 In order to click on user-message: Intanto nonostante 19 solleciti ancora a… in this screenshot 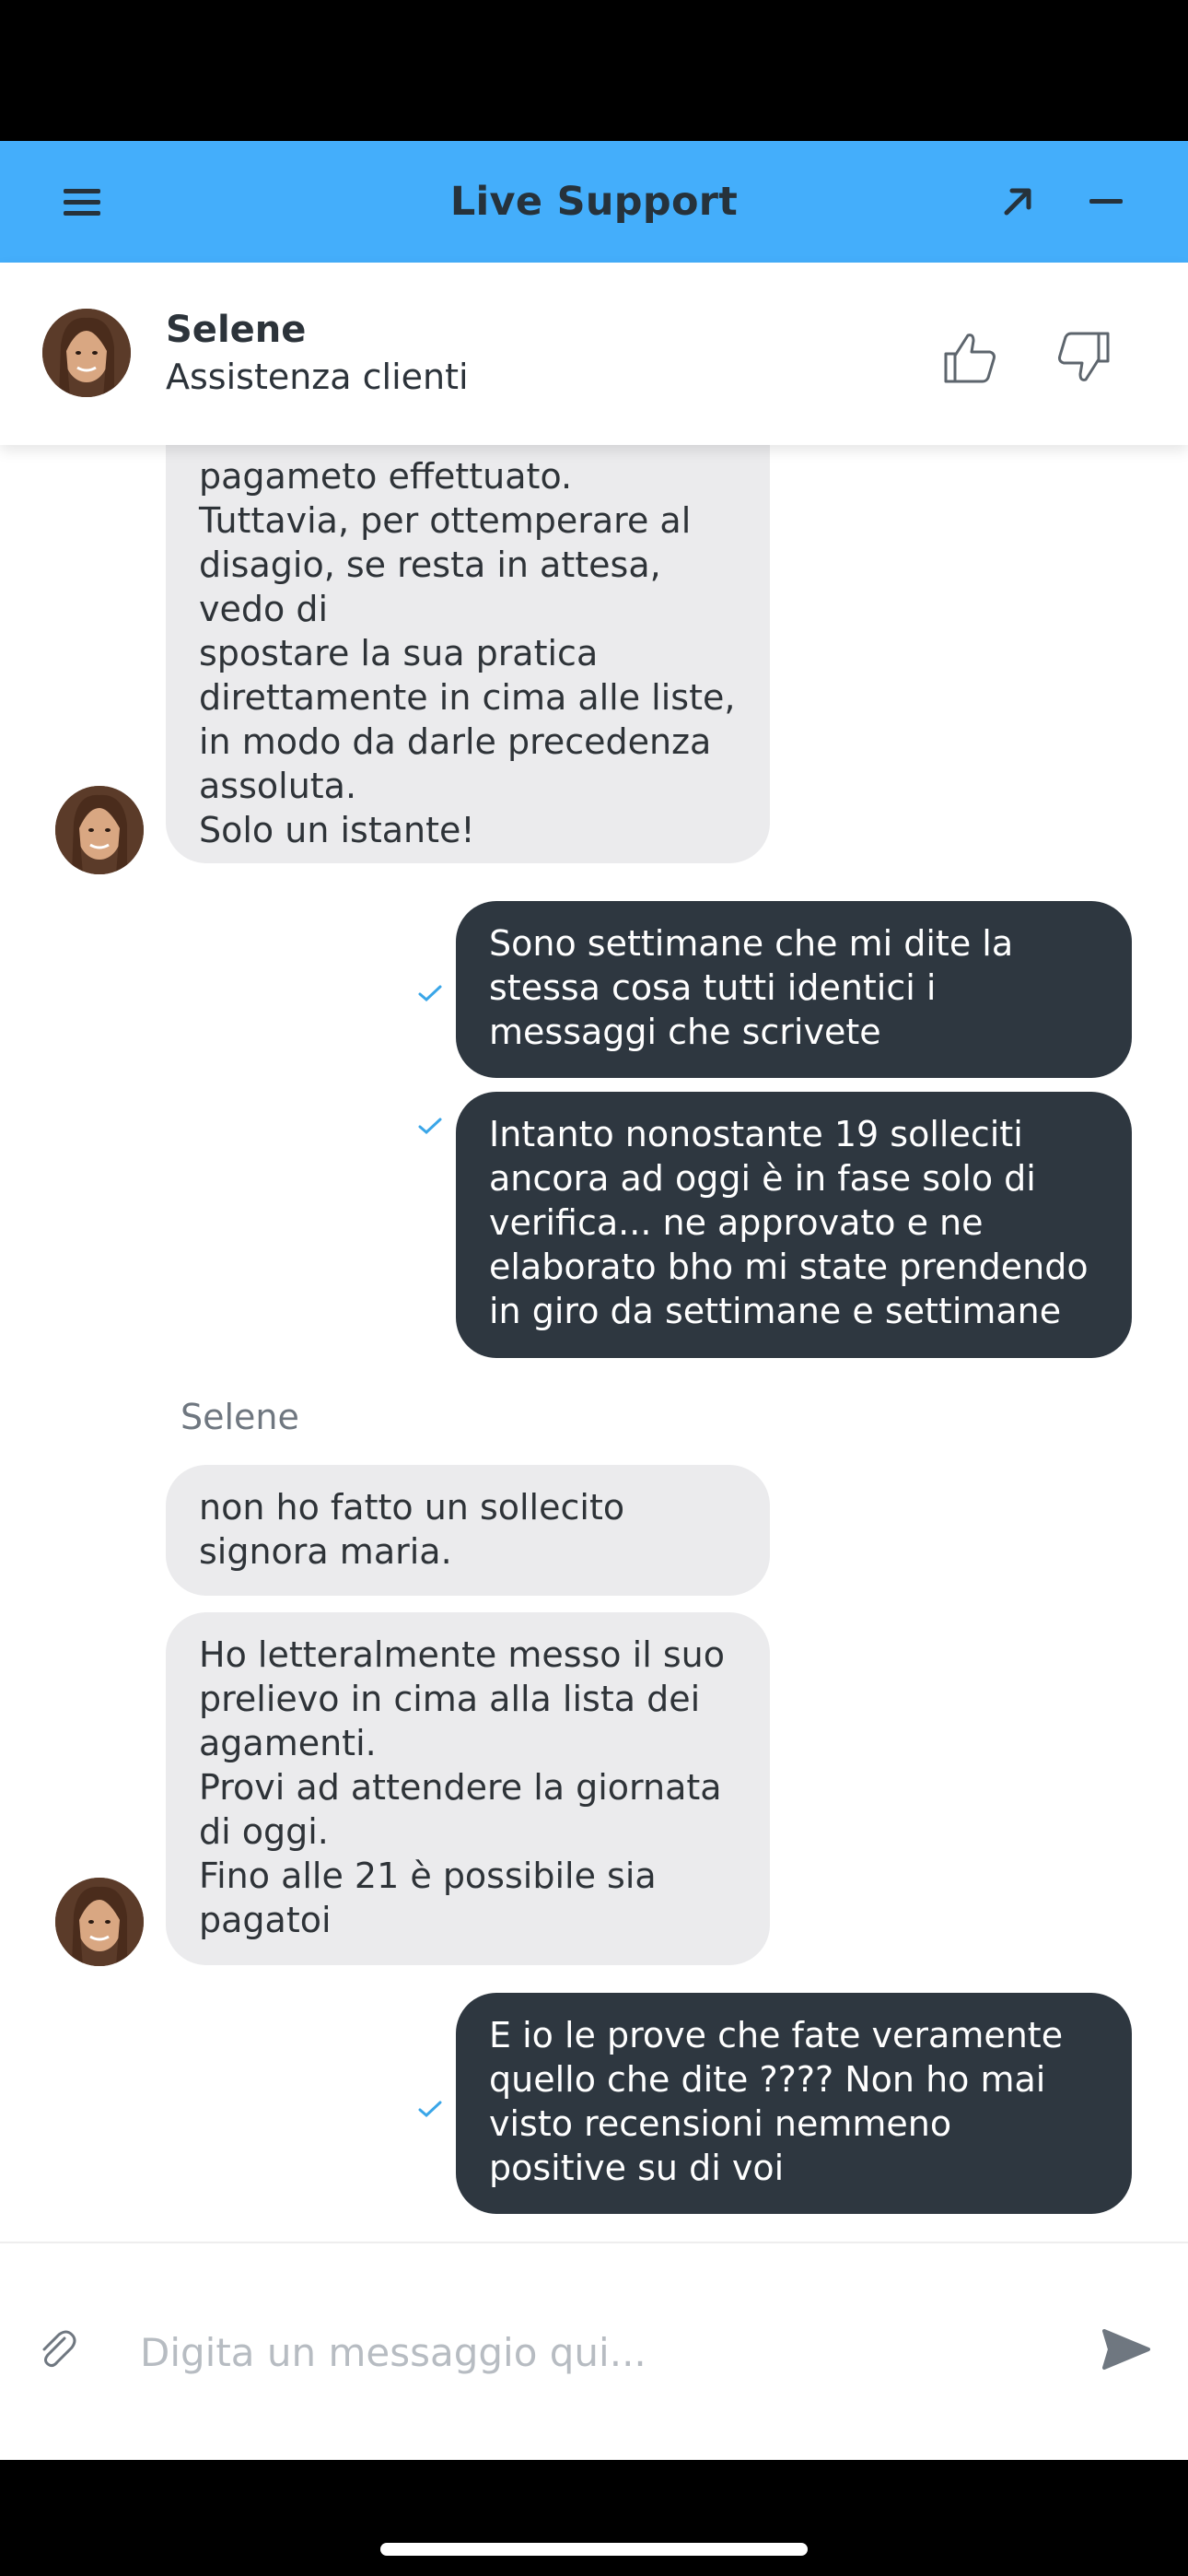, I will do `click(794, 1225)`.